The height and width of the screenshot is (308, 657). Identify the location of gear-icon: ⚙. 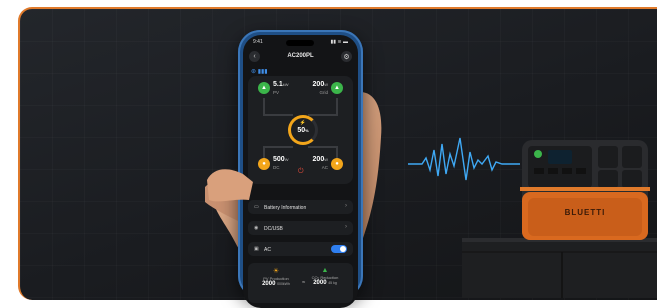
(346, 57).